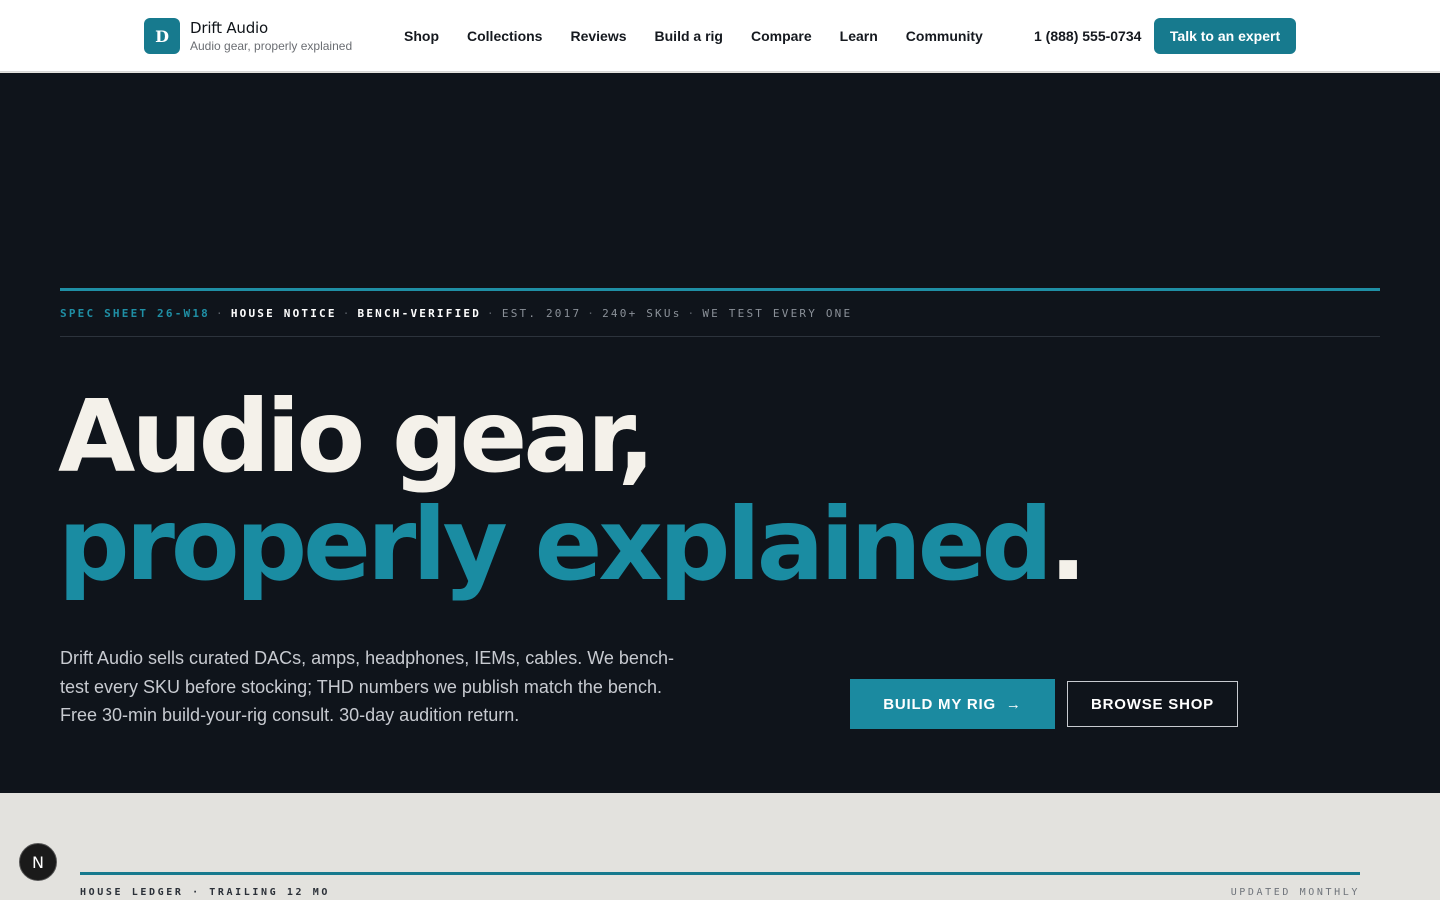  I want to click on hero-headline-line-1: Audio gear,, so click(356, 436).